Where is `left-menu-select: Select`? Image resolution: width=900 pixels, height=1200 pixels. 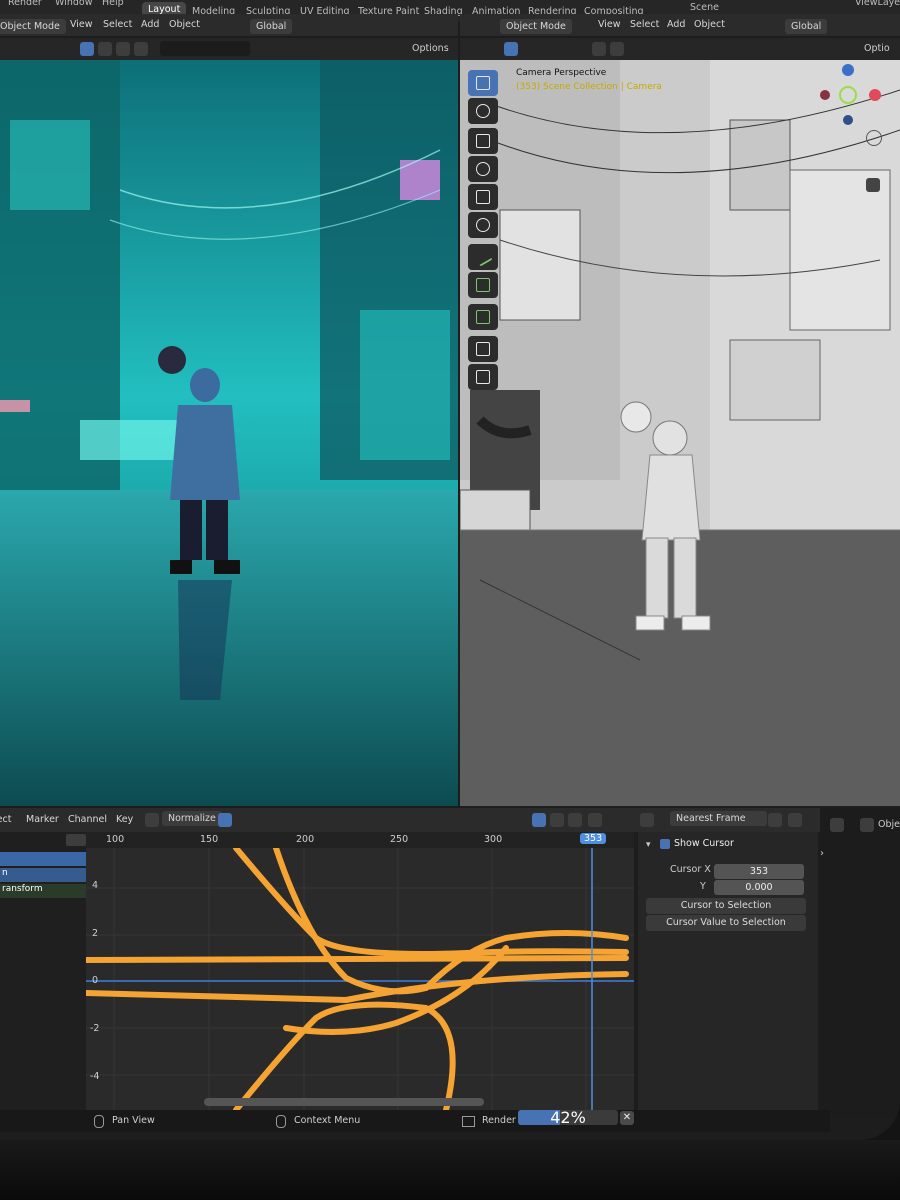 left-menu-select: Select is located at coordinates (117, 24).